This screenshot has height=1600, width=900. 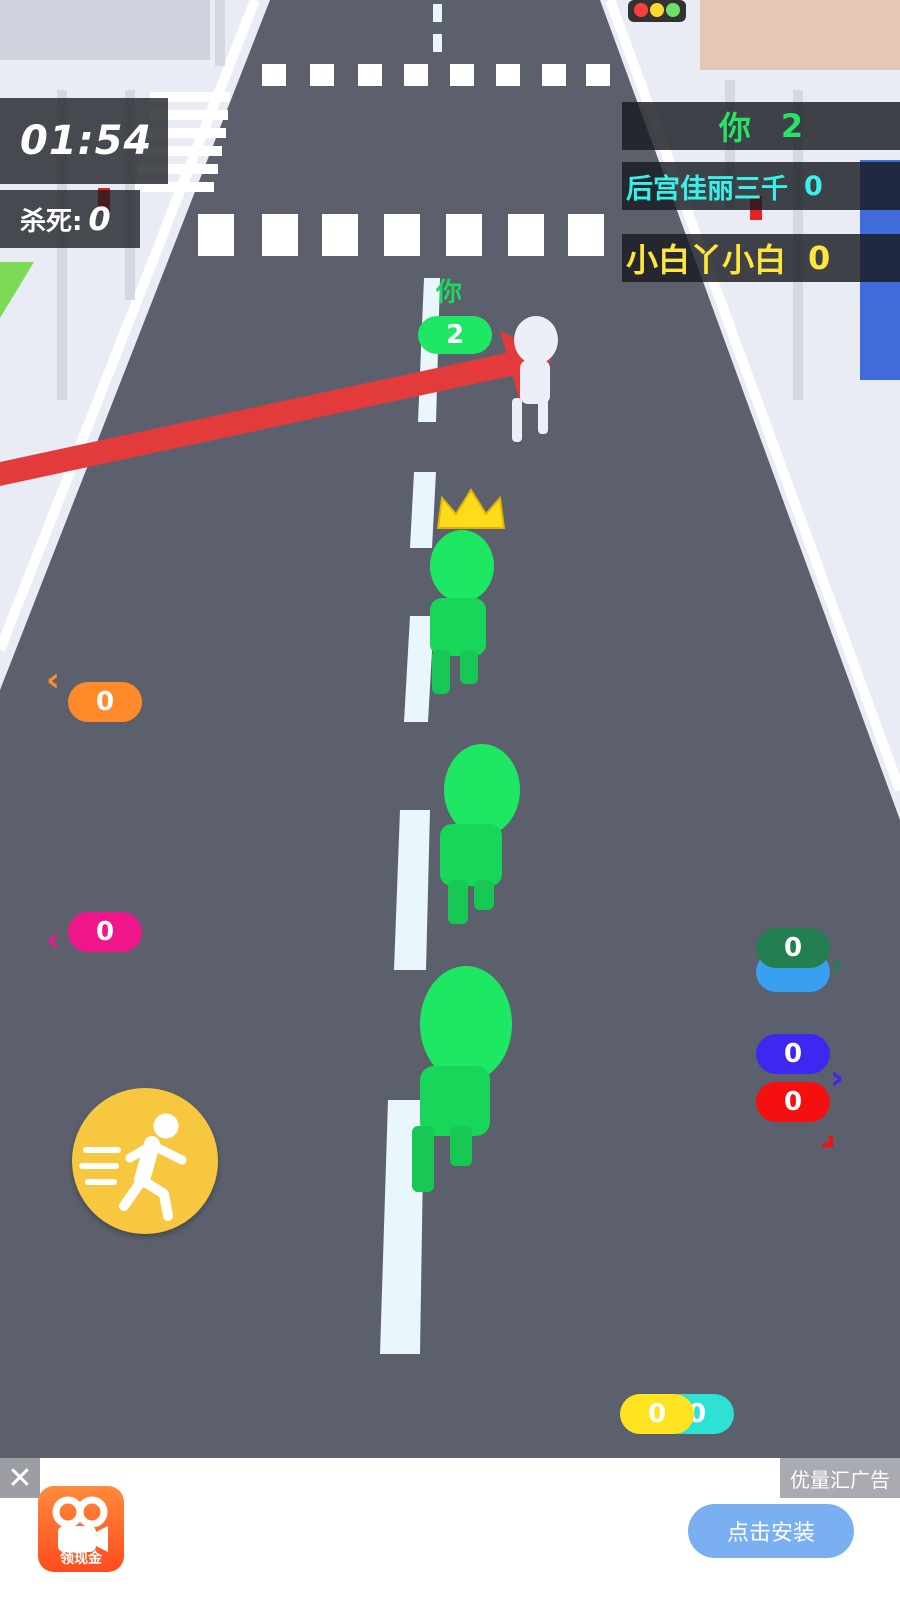 I want to click on rival-count-red: 0, so click(x=793, y=1102).